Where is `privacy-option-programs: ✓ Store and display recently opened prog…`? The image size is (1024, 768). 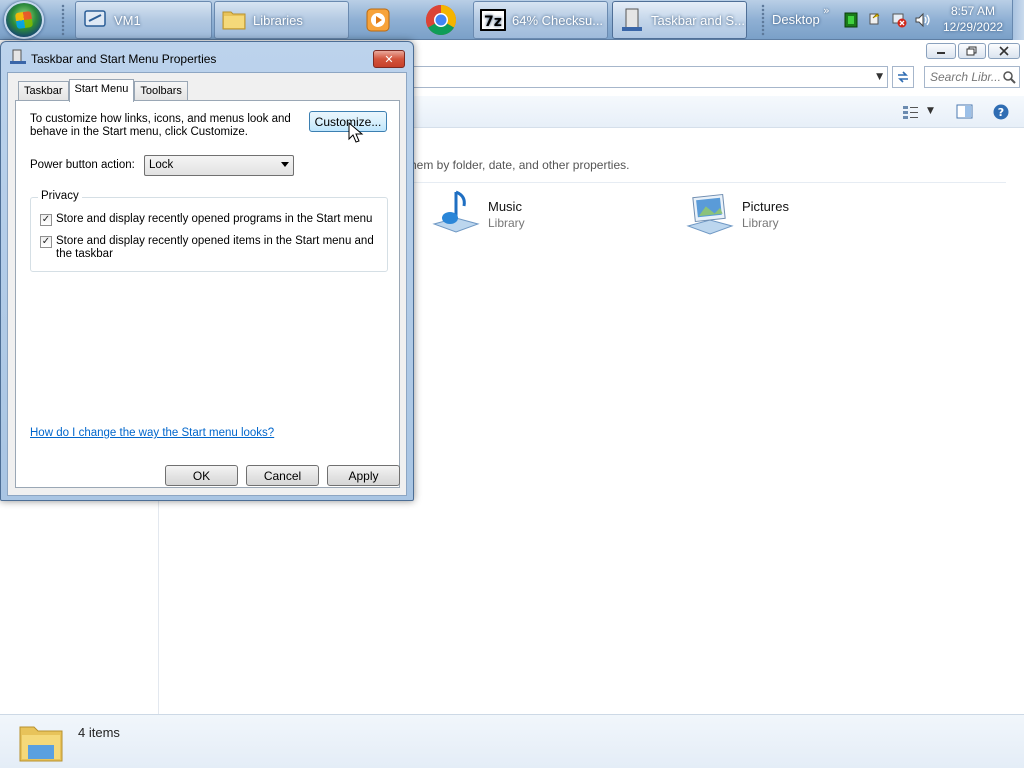
privacy-option-programs: ✓ Store and display recently opened prog… is located at coordinates (210, 219).